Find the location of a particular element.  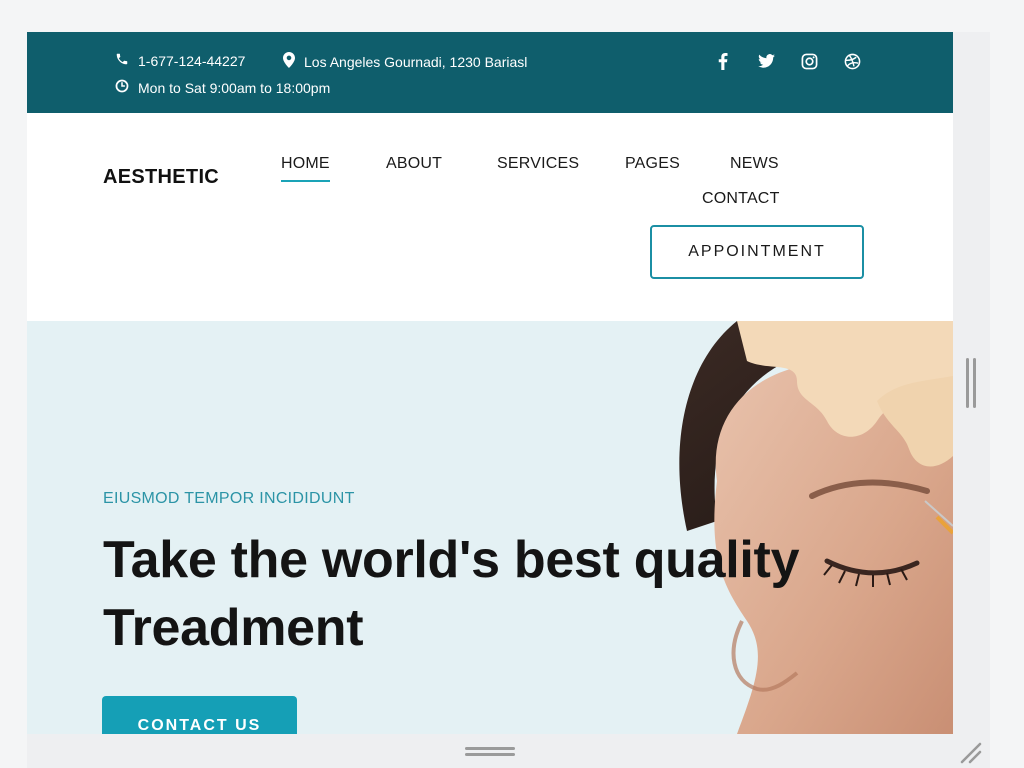

opening-hours: Mon to Sat 9:00am to 18:00pm is located at coordinates (222, 87).